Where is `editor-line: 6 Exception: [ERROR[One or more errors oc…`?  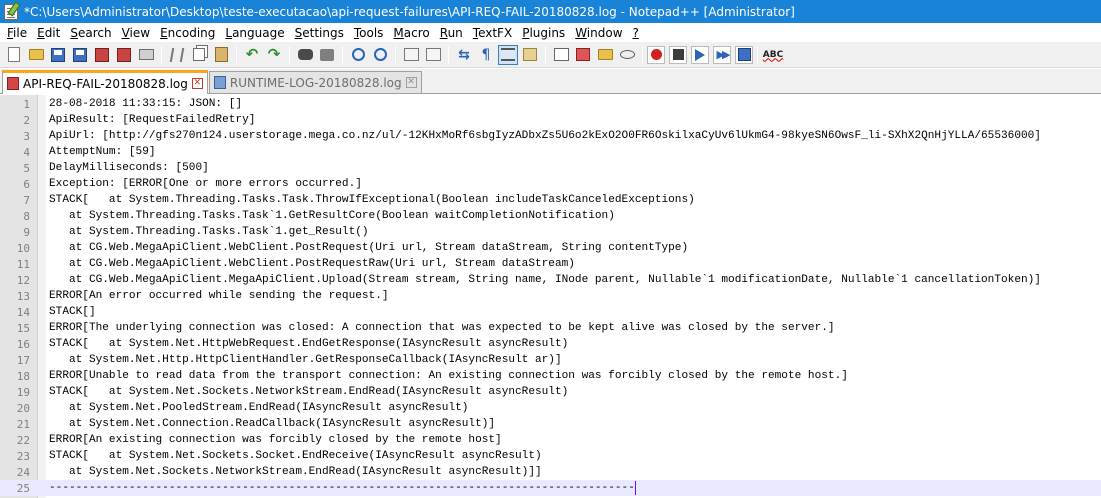 editor-line: 6 Exception: [ERROR[One or more errors oc… is located at coordinates (550, 184).